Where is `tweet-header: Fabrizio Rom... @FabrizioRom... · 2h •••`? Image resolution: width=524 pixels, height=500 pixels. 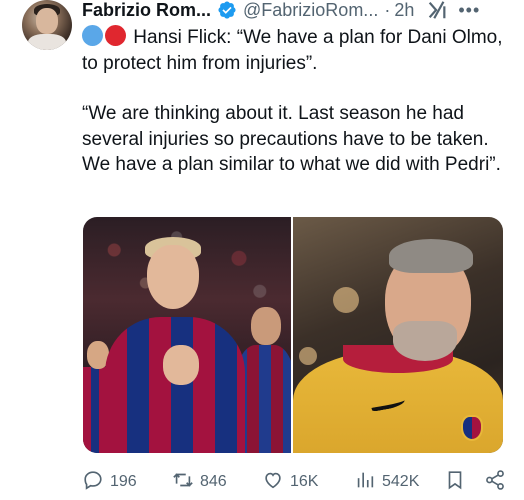
tweet-header: Fabrizio Rom... @FabrizioRom... · 2h ••• is located at coordinates (297, 10).